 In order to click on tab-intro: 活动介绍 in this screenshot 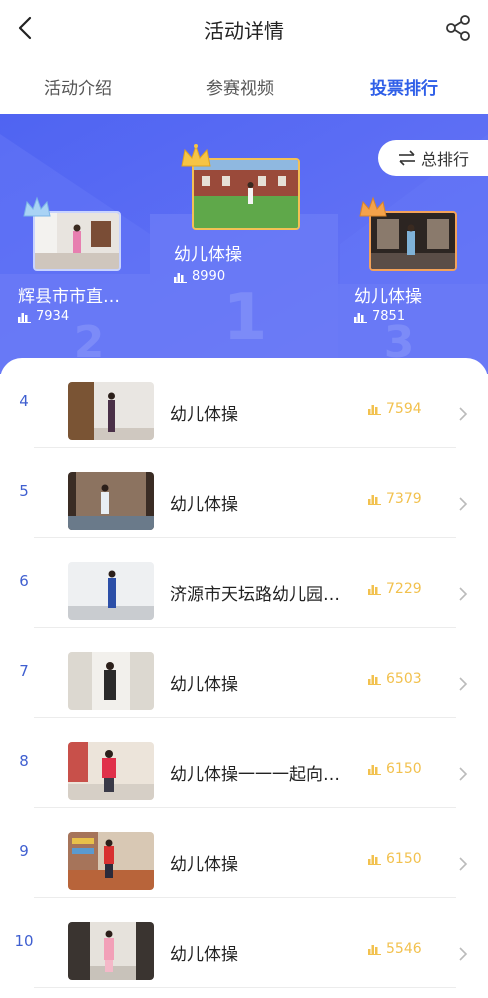, I will do `click(78, 86)`.